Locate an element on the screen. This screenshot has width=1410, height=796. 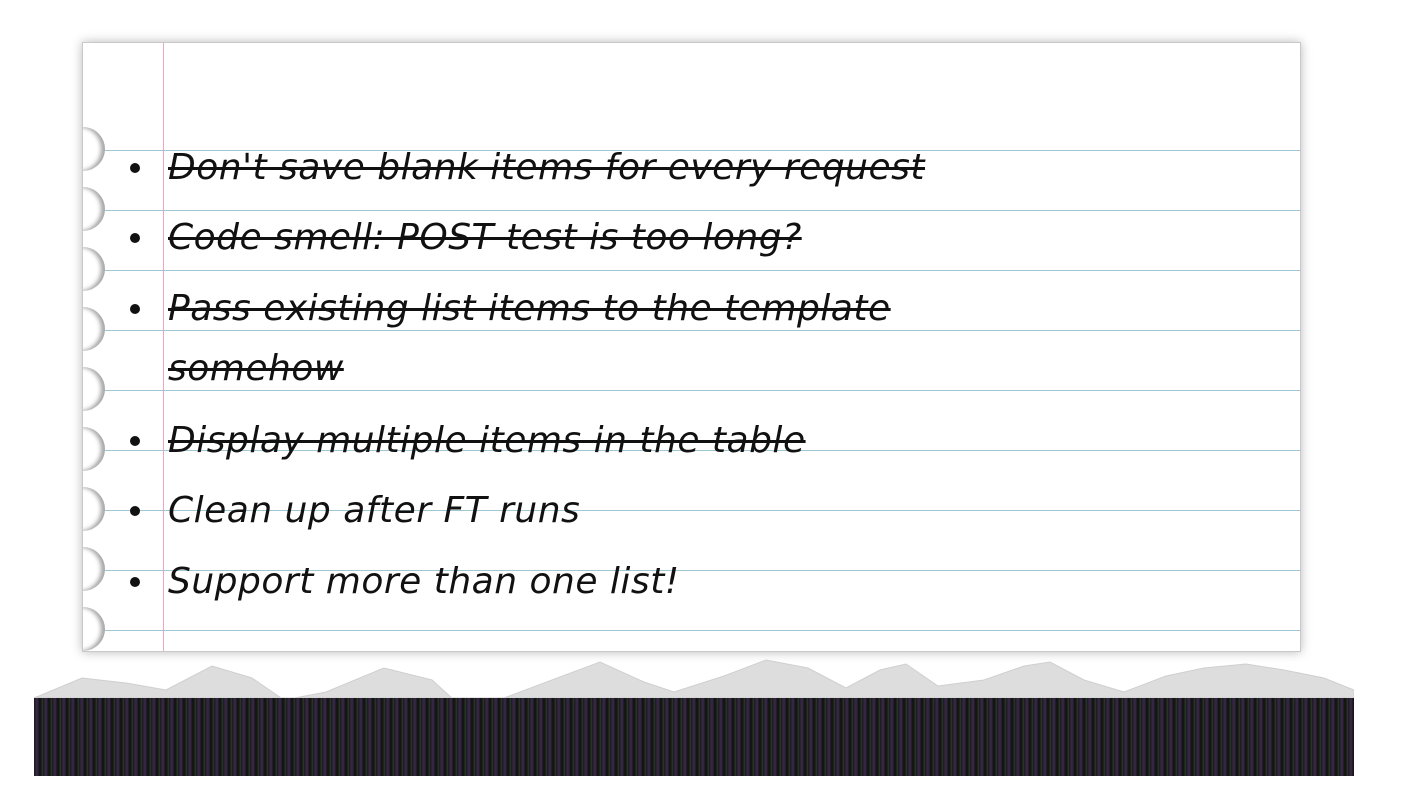
todo-item-text: Support more than one list! is located at coordinates (424, 581).